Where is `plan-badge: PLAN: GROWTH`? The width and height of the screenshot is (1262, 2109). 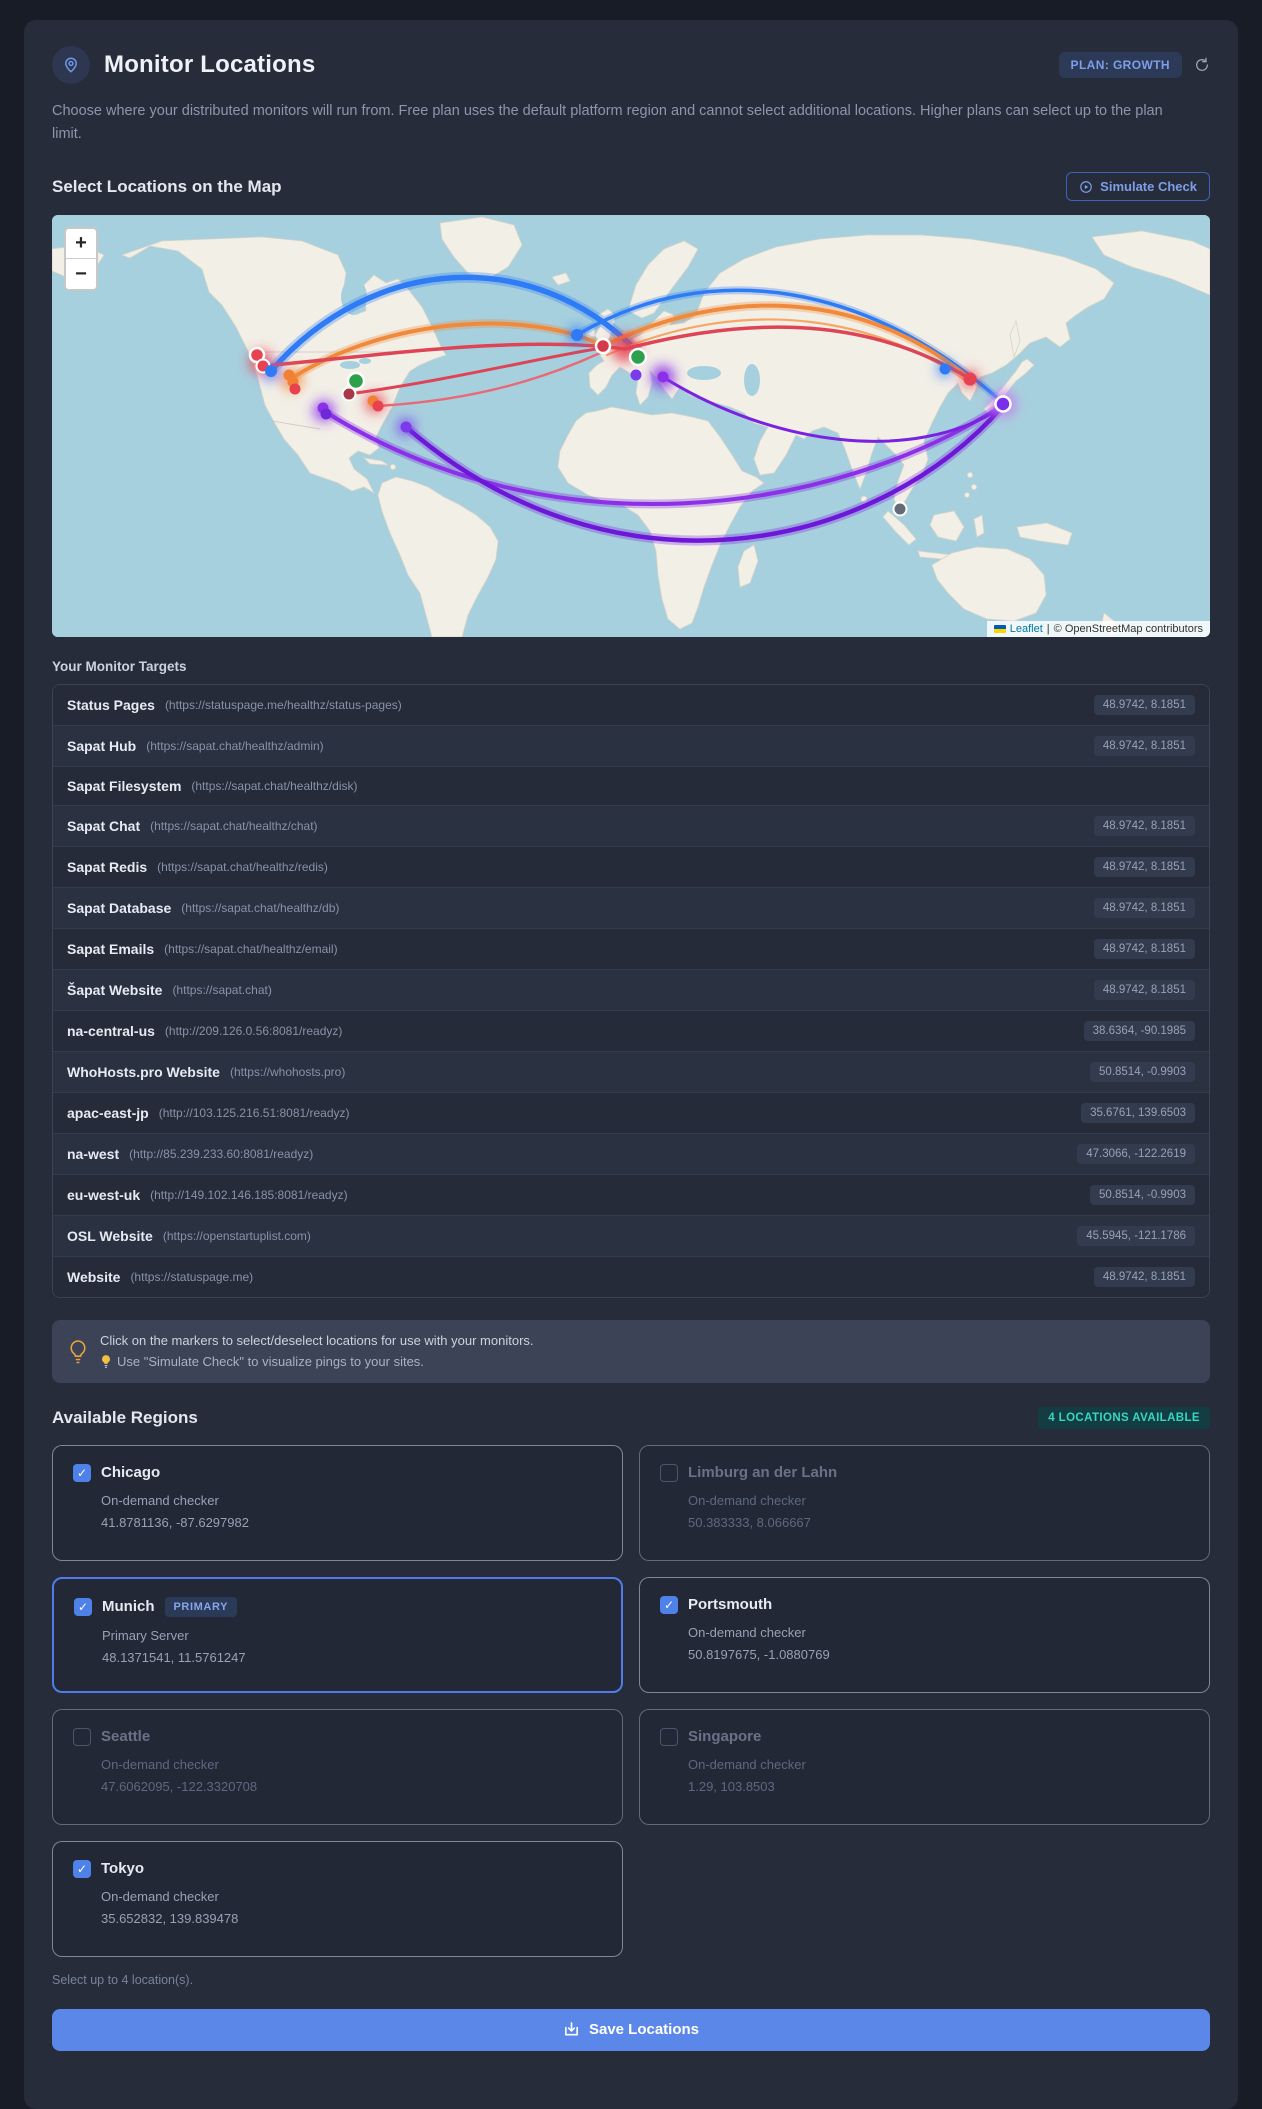 plan-badge: PLAN: GROWTH is located at coordinates (1120, 65).